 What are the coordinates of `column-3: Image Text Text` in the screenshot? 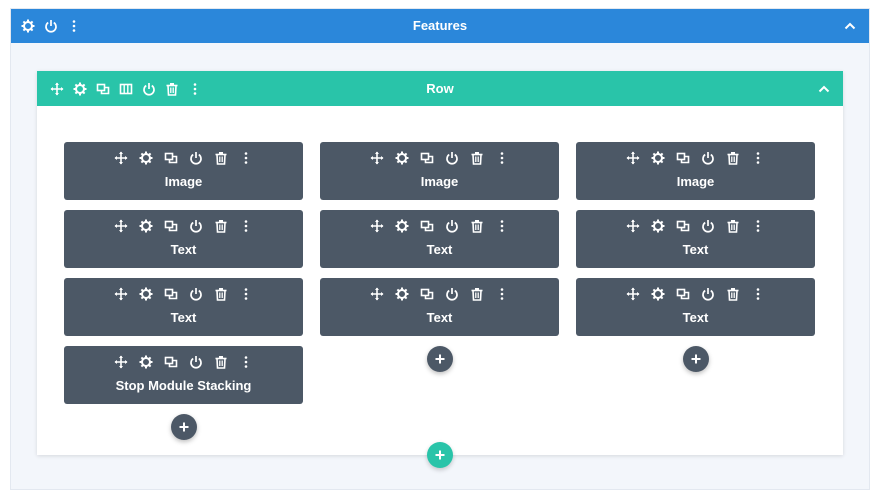 It's located at (695, 257).